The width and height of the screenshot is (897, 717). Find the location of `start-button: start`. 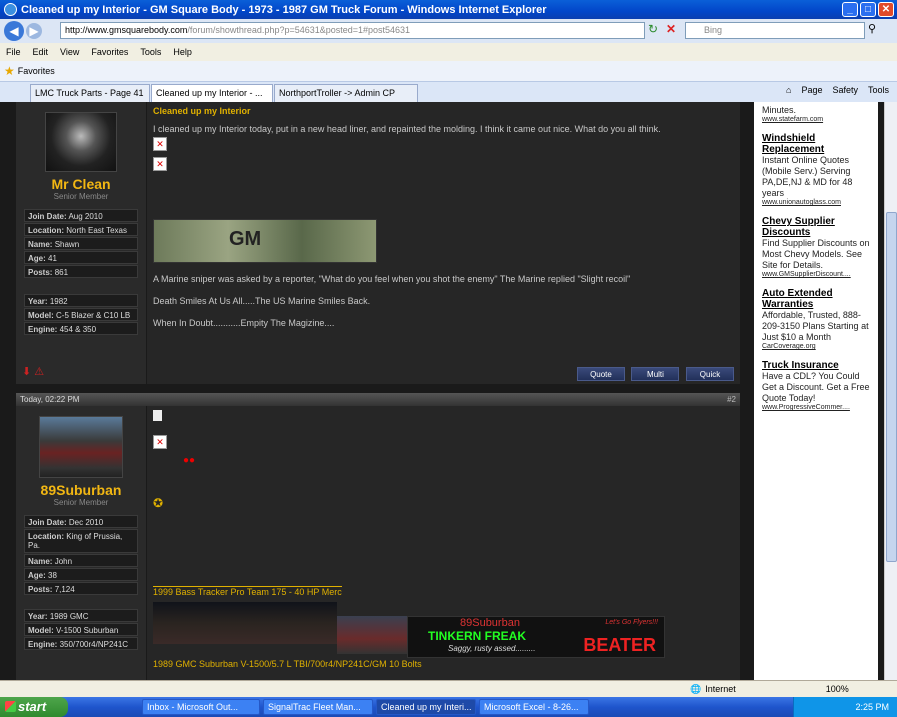

start-button: start is located at coordinates (34, 707).